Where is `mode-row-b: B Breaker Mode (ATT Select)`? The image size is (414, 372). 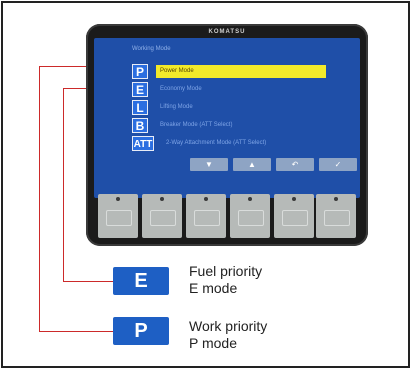
mode-row-b: B Breaker Mode (ATT Select) is located at coordinates (245, 126).